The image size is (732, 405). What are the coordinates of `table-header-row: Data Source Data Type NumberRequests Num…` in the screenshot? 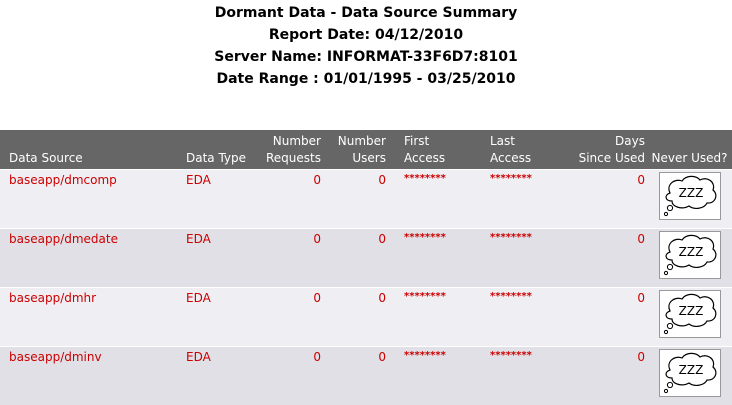 It's located at (366, 150).